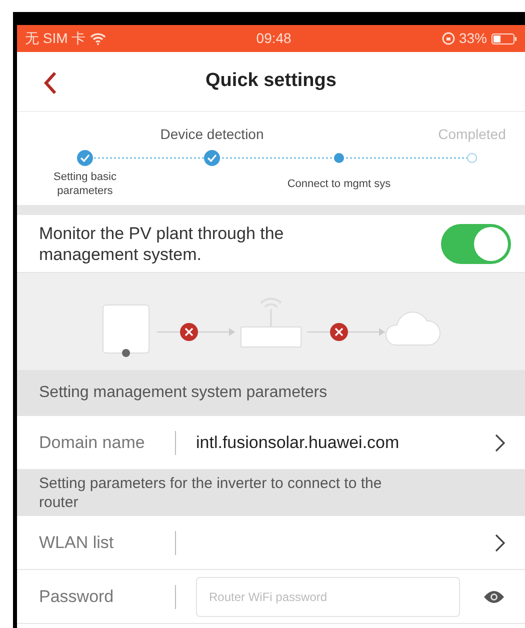 The image size is (525, 628). Describe the element at coordinates (55, 38) in the screenshot. I see `carrier-text: 无 SIM 卡` at that location.